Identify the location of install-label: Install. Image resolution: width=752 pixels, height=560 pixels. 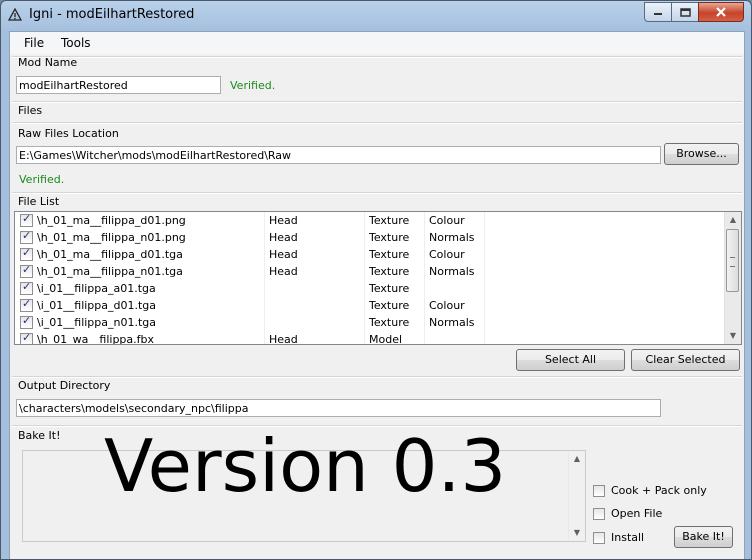
(628, 537).